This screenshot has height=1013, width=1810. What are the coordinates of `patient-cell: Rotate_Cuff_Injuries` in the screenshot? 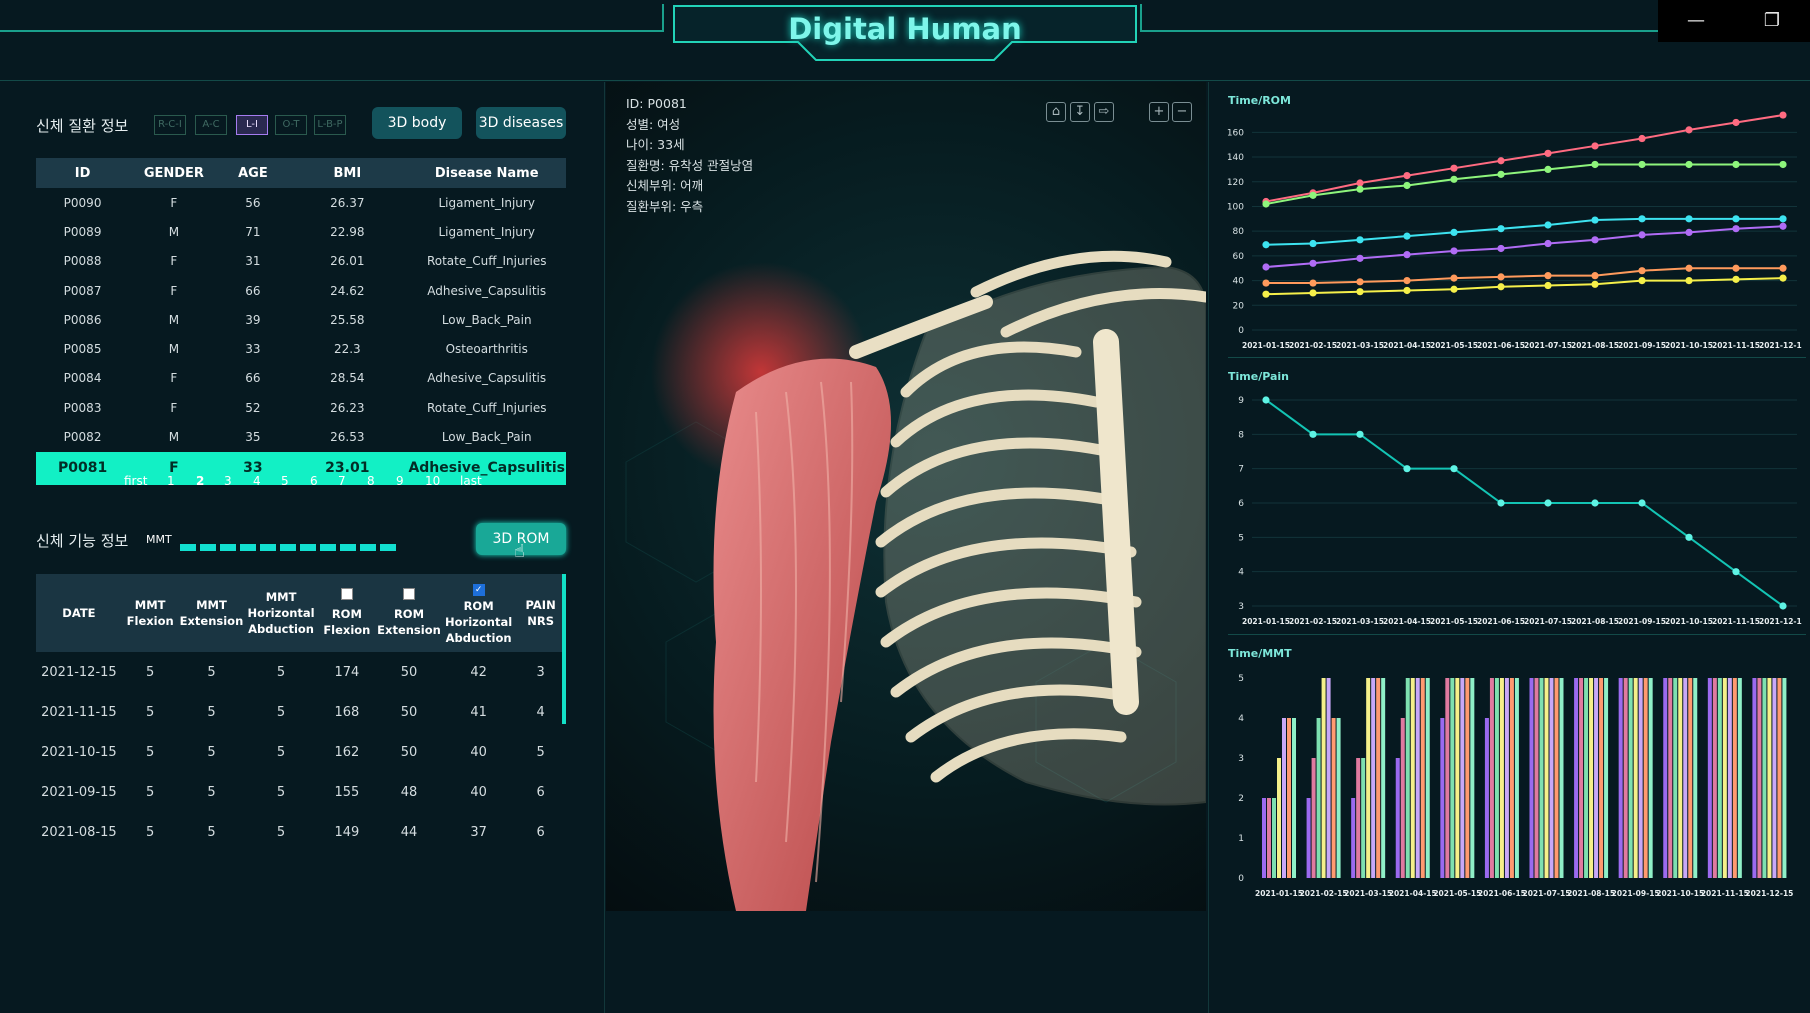 It's located at (486, 261).